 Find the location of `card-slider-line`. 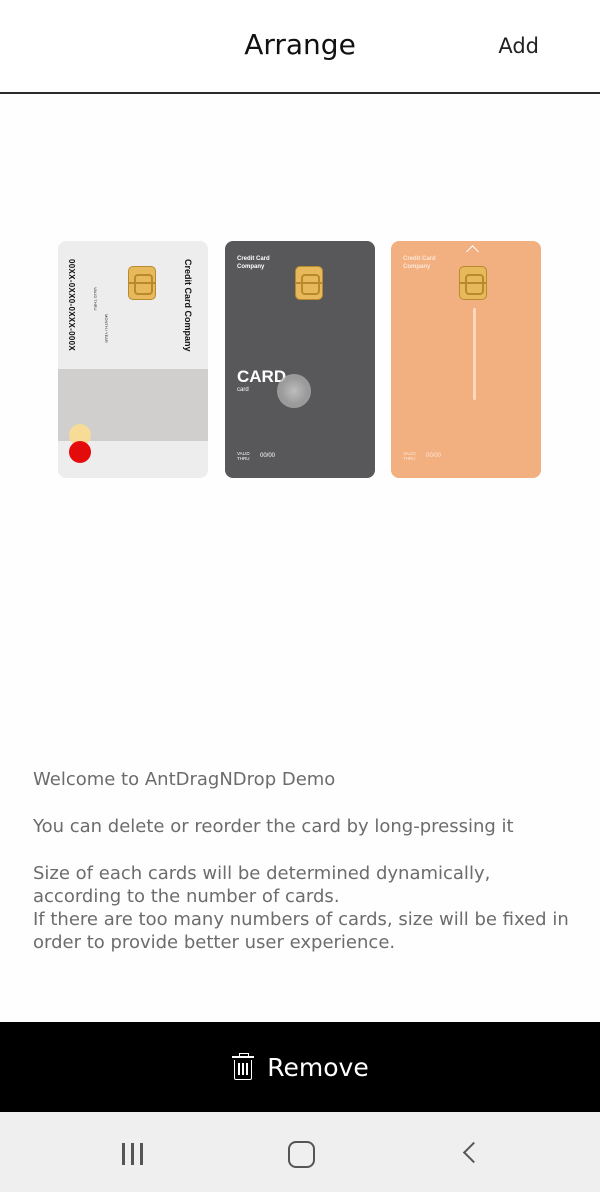

card-slider-line is located at coordinates (474, 354).